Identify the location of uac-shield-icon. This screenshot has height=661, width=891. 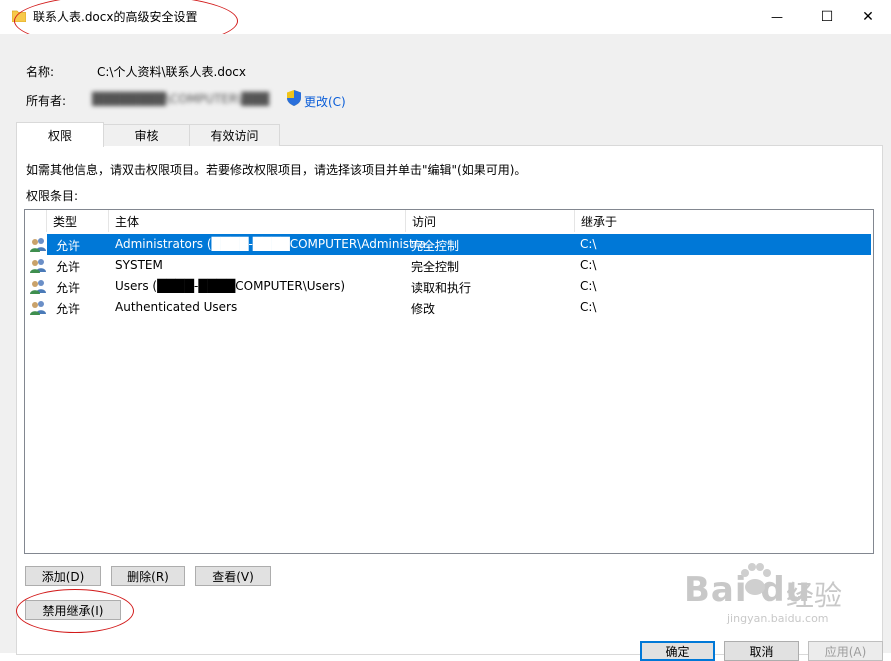
(294, 98).